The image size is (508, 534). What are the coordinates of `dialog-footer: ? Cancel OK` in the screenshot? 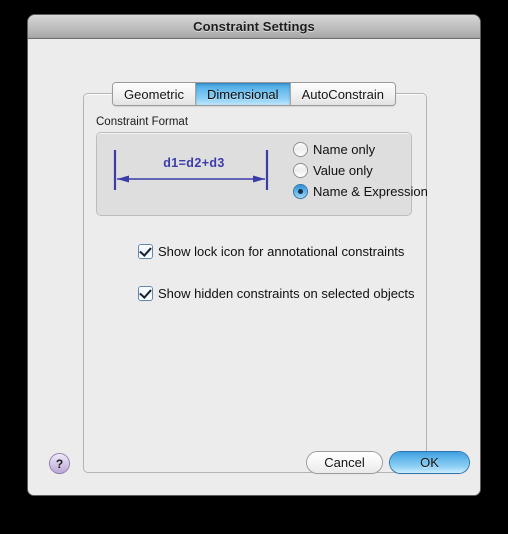 It's located at (254, 472).